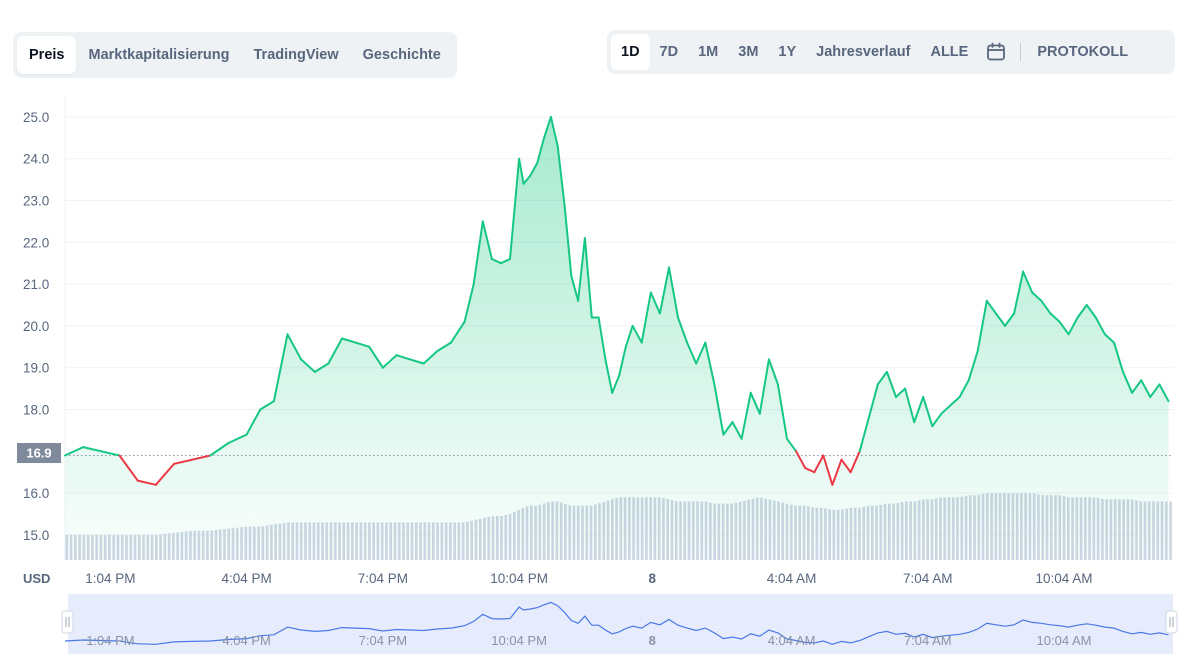 The width and height of the screenshot is (1189, 665). What do you see at coordinates (36, 578) in the screenshot?
I see `currency-label: USD` at bounding box center [36, 578].